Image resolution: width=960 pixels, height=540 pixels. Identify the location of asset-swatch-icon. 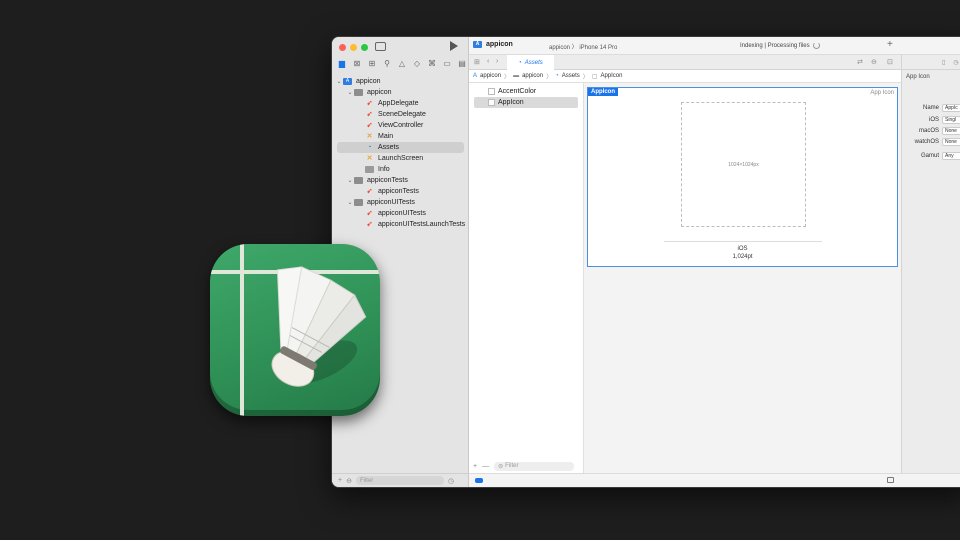
(491, 102).